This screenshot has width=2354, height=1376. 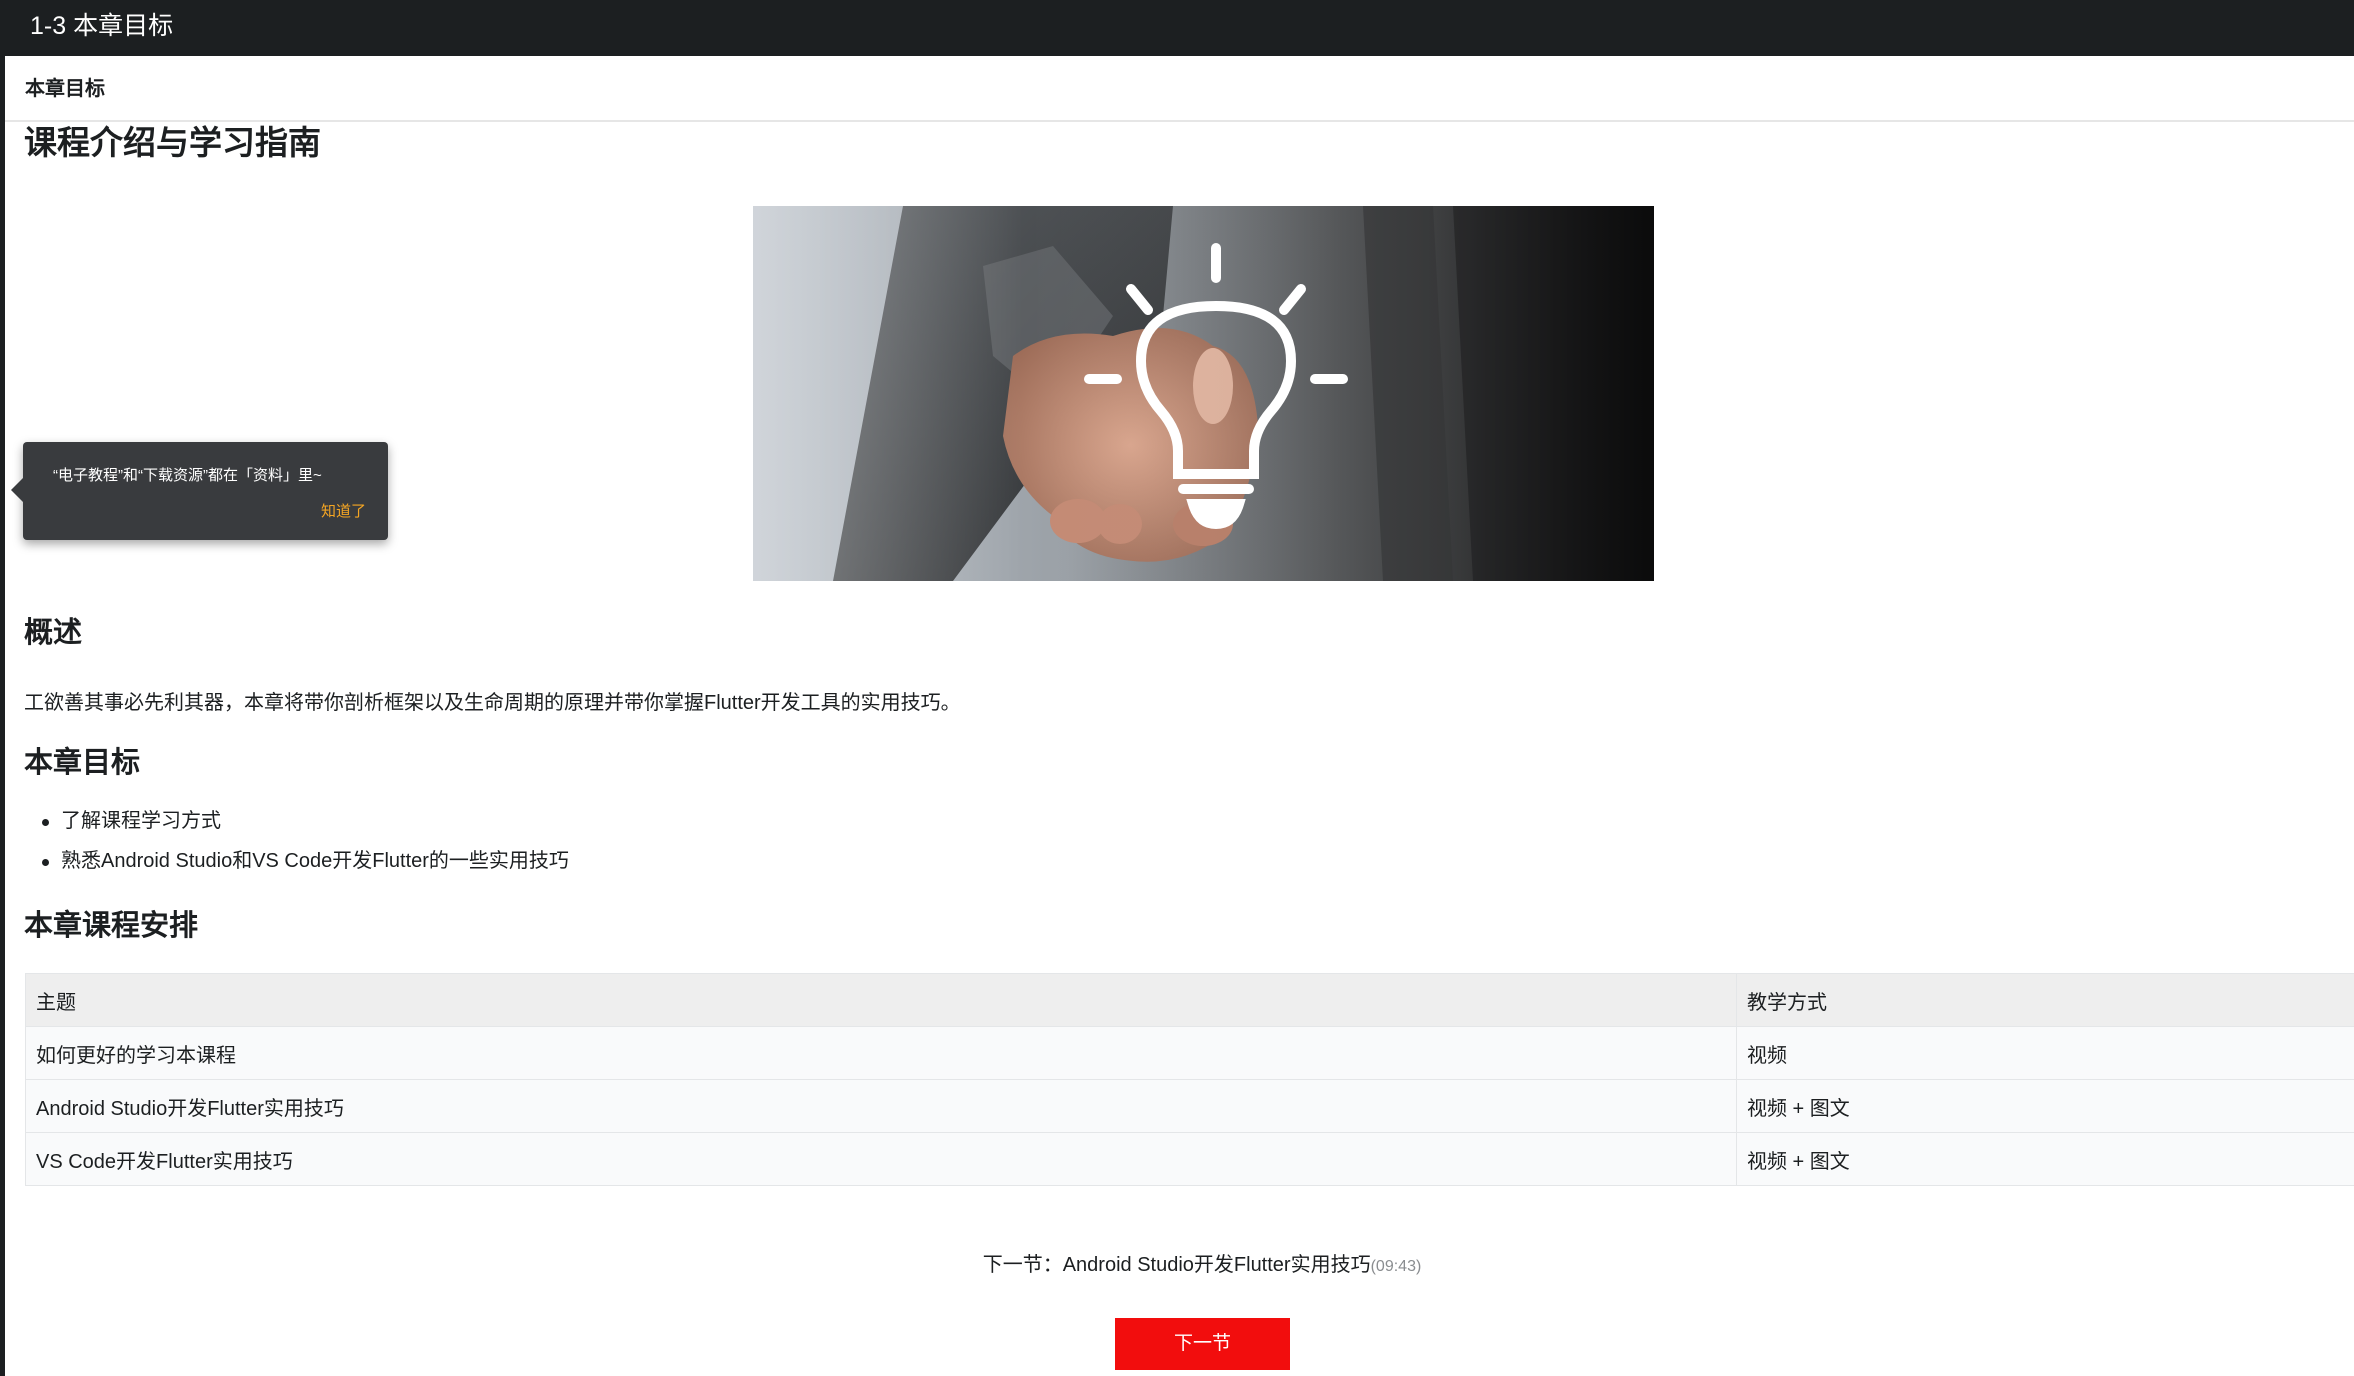 What do you see at coordinates (881, 1000) in the screenshot?
I see `table-header-topic: 主题` at bounding box center [881, 1000].